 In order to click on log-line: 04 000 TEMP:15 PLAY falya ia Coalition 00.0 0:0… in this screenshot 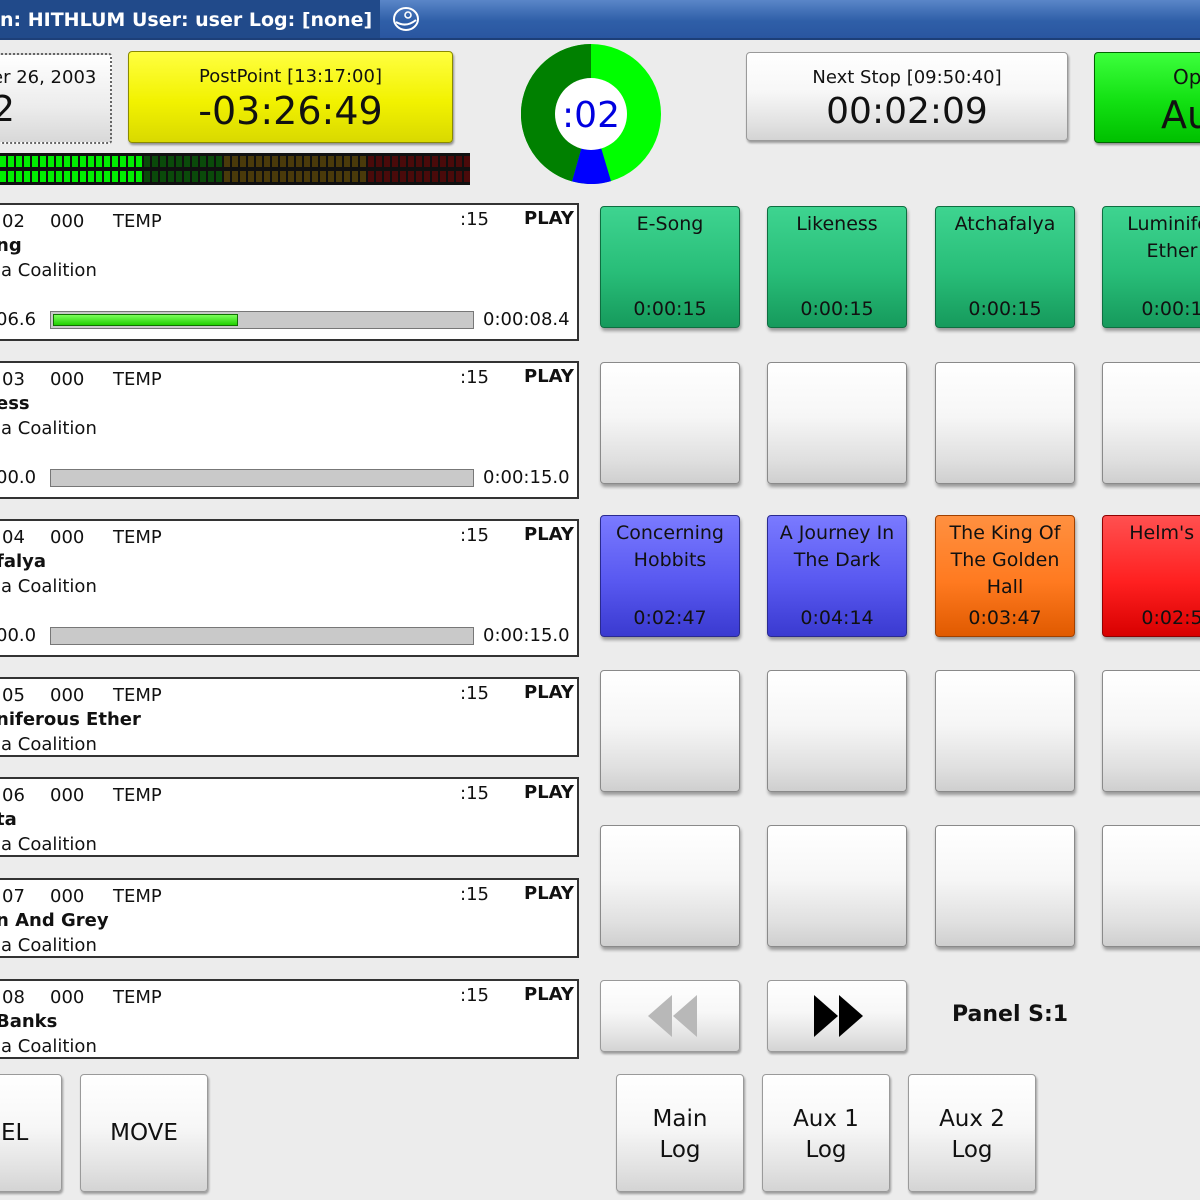, I will do `click(289, 588)`.